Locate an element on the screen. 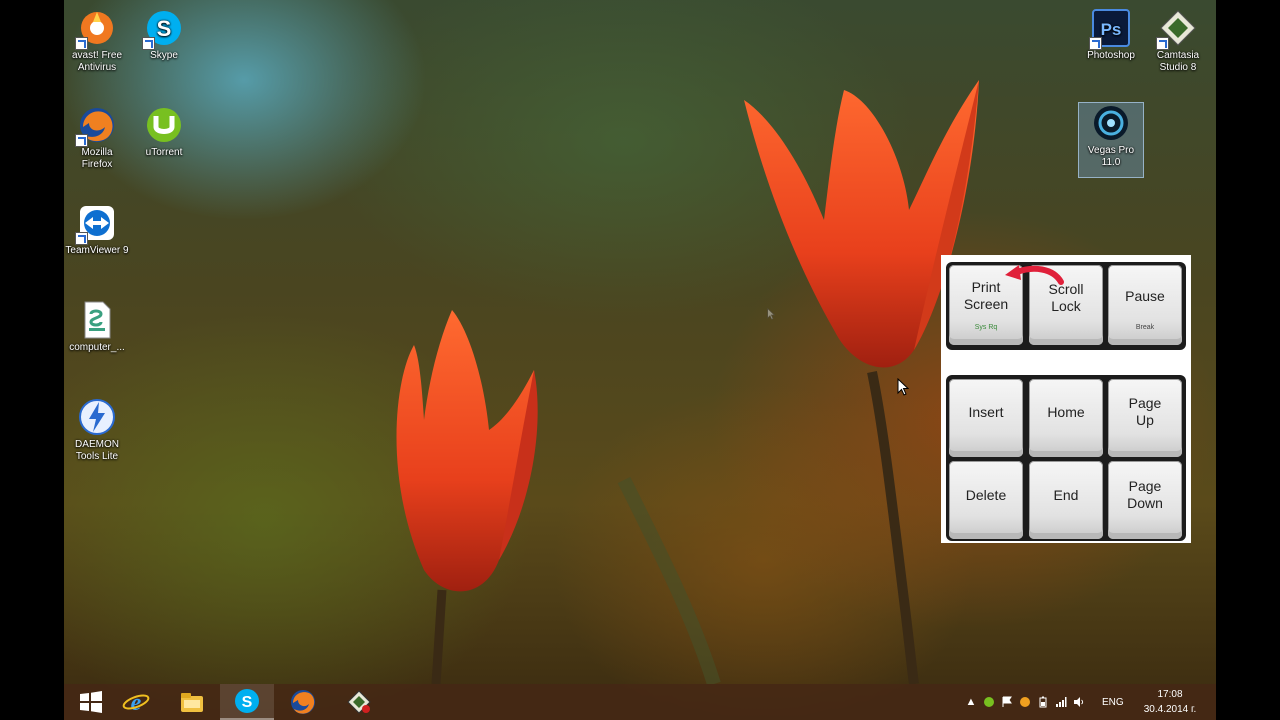 The image size is (1280, 720). desktop-icon-vegas-pro: Vegas Pro 11.0 is located at coordinates (1111, 140).